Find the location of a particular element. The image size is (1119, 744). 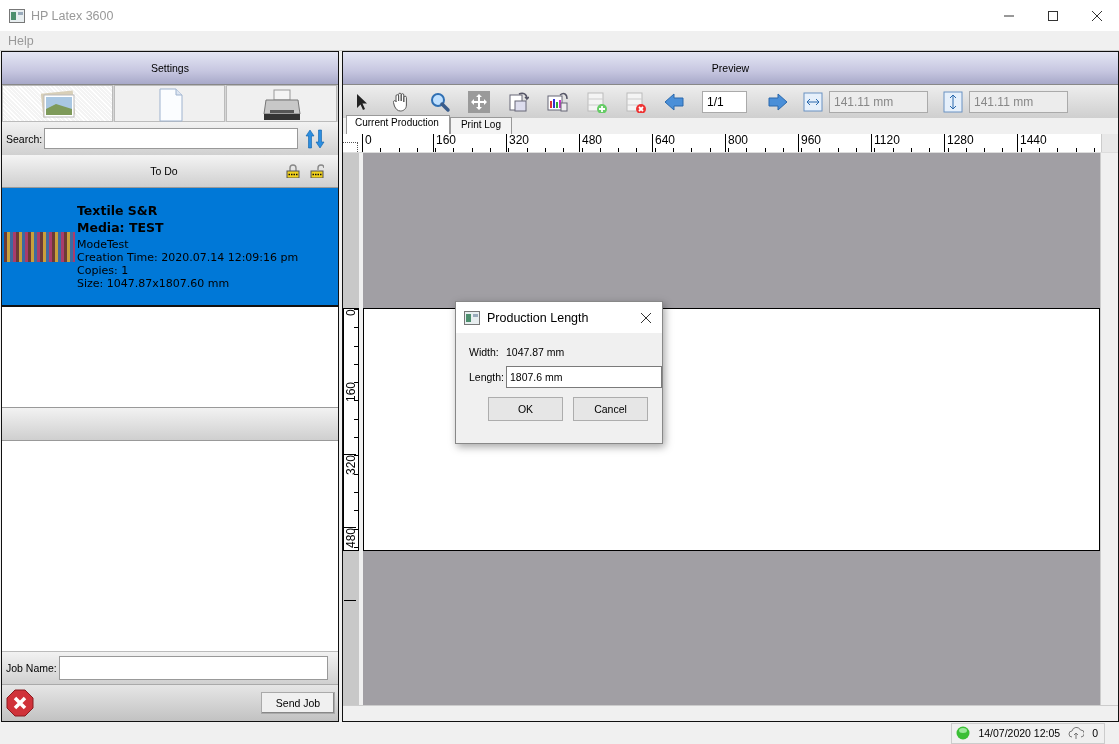

unlock-icon is located at coordinates (317, 171).